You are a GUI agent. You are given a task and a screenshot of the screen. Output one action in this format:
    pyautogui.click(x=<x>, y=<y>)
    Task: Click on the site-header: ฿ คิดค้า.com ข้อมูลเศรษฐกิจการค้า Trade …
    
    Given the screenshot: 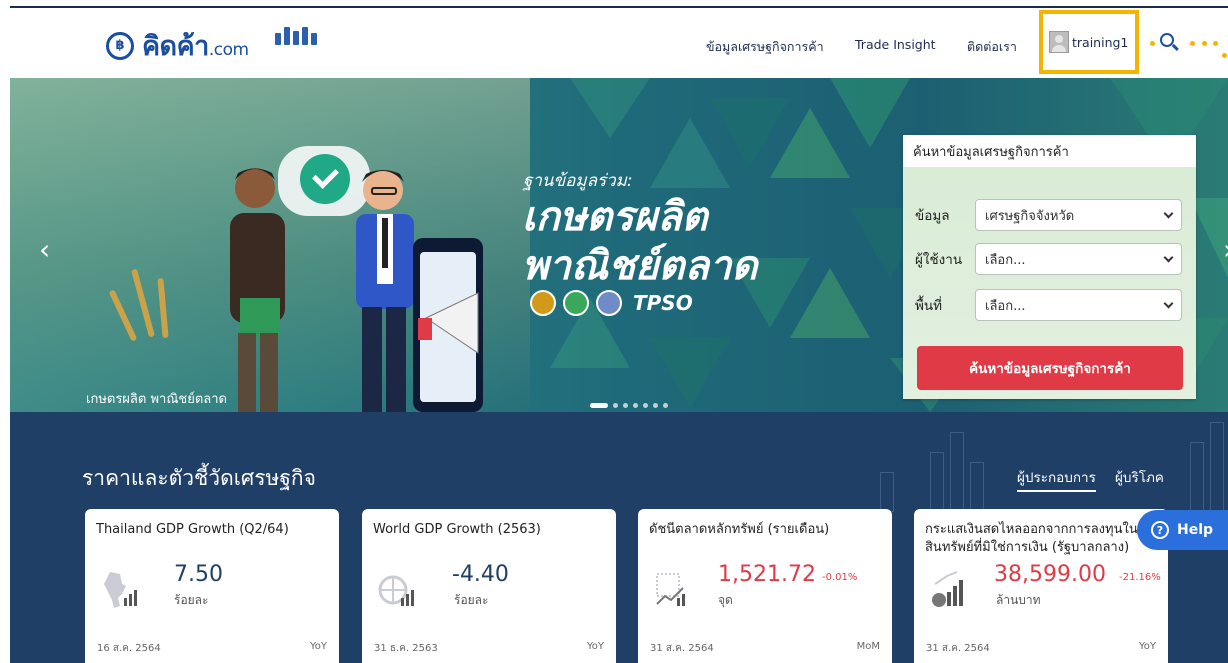 What is the action you would take?
    pyautogui.click(x=614, y=39)
    